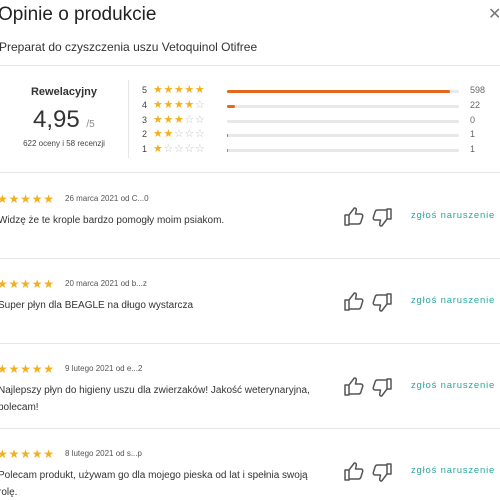 Image resolution: width=500 pixels, height=500 pixels. What do you see at coordinates (107, 198) in the screenshot?
I see `review-meta: 26 marca 2021 od C...0` at bounding box center [107, 198].